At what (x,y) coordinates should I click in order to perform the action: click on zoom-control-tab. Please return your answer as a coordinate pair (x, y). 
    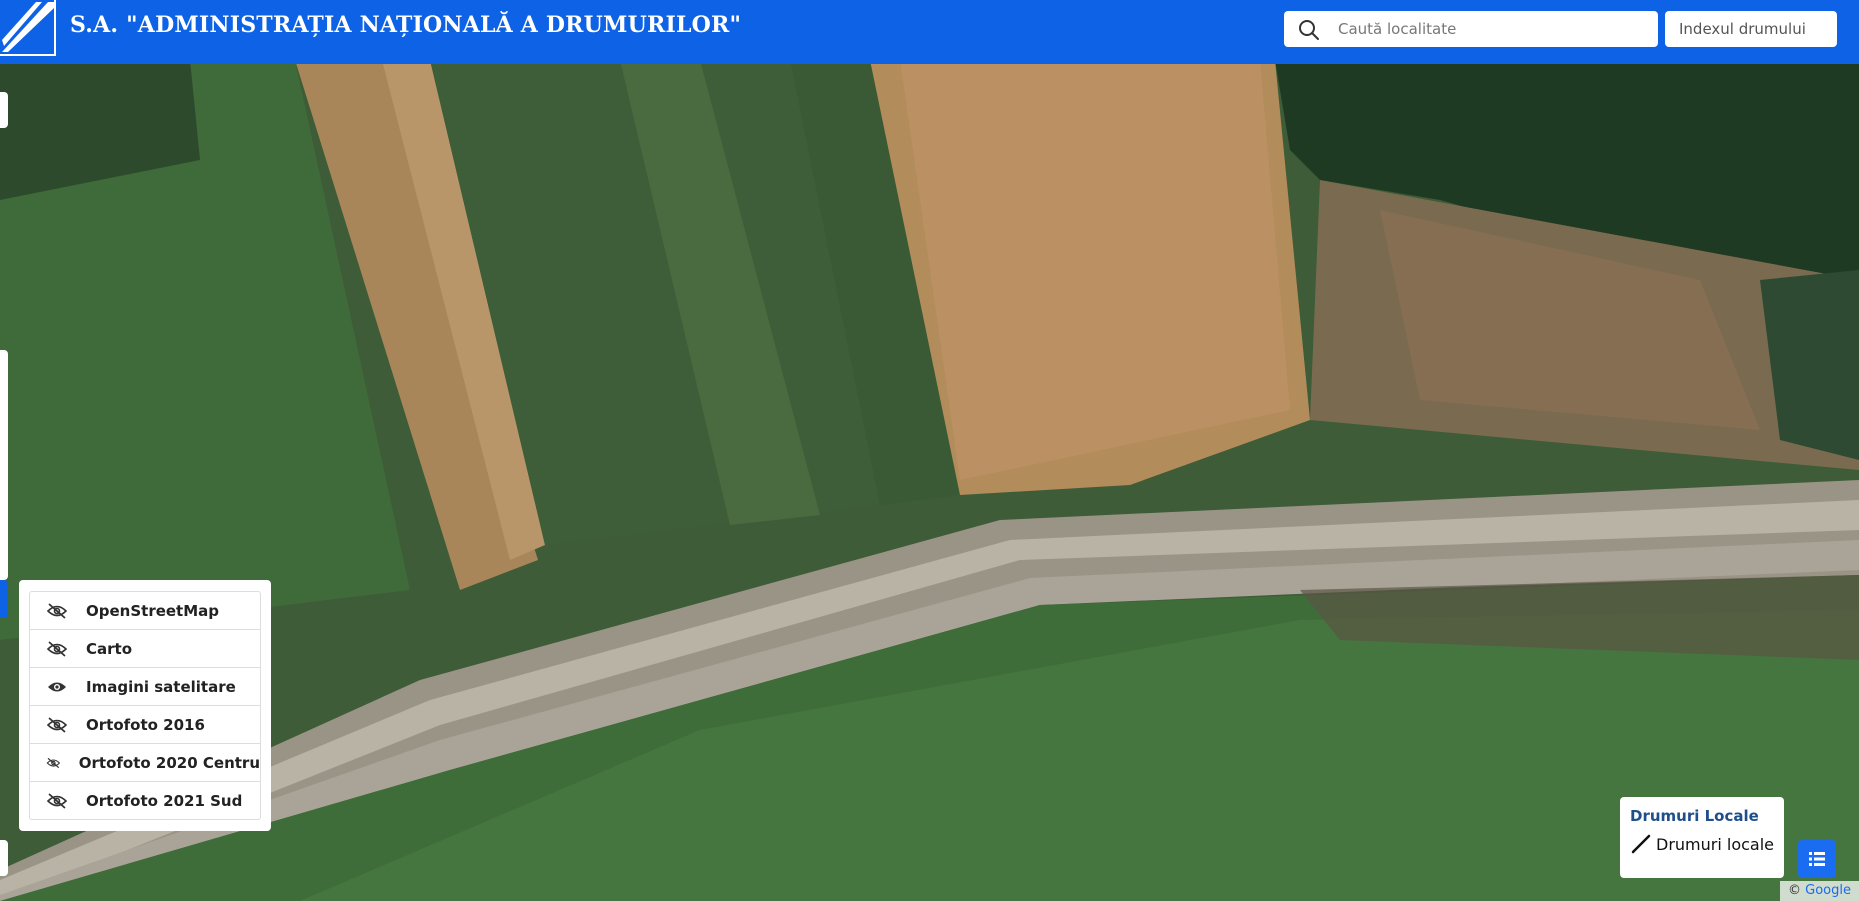
    Looking at the image, I should click on (4, 110).